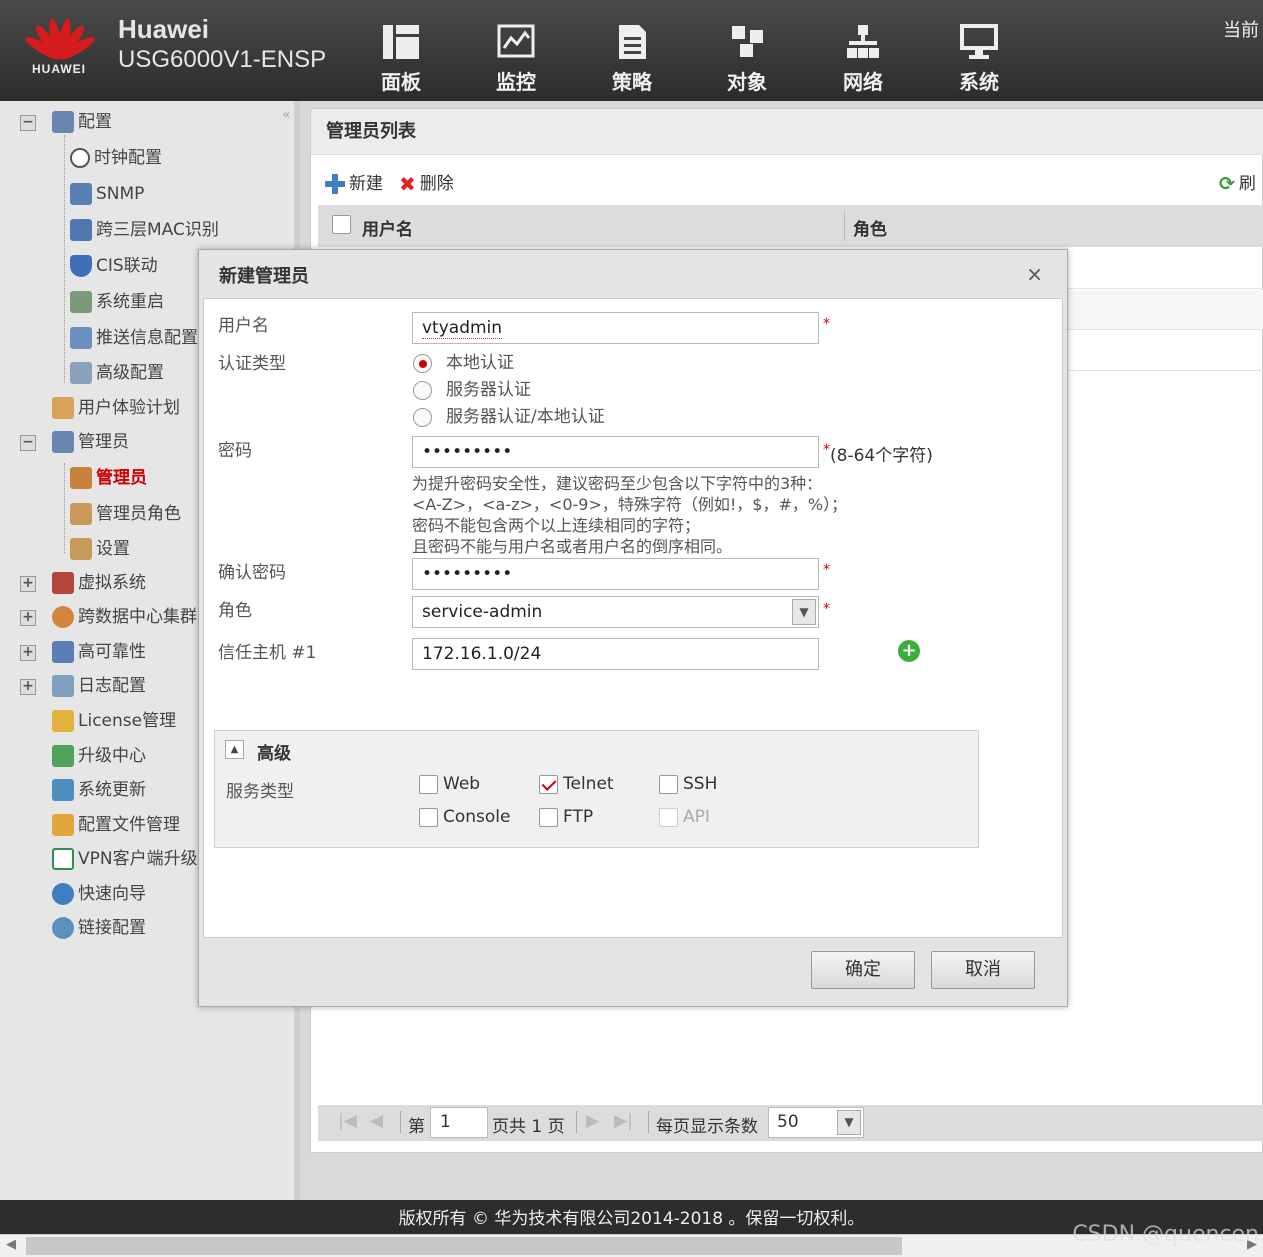 This screenshot has width=1263, height=1257. What do you see at coordinates (63, 721) in the screenshot?
I see `license-icon` at bounding box center [63, 721].